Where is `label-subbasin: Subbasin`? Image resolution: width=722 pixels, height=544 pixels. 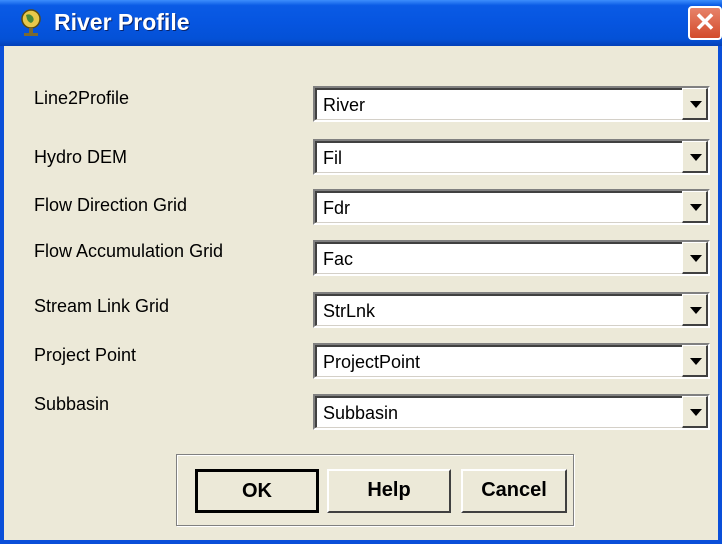 label-subbasin: Subbasin is located at coordinates (72, 404).